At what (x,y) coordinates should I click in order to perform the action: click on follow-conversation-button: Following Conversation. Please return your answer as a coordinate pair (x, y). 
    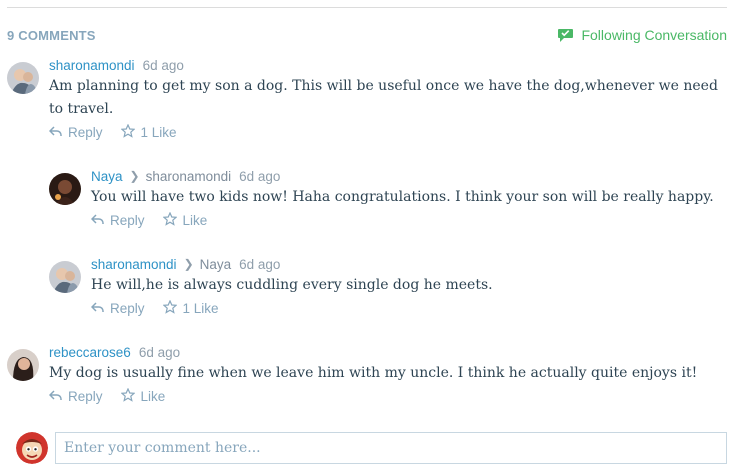
    Looking at the image, I should click on (642, 35).